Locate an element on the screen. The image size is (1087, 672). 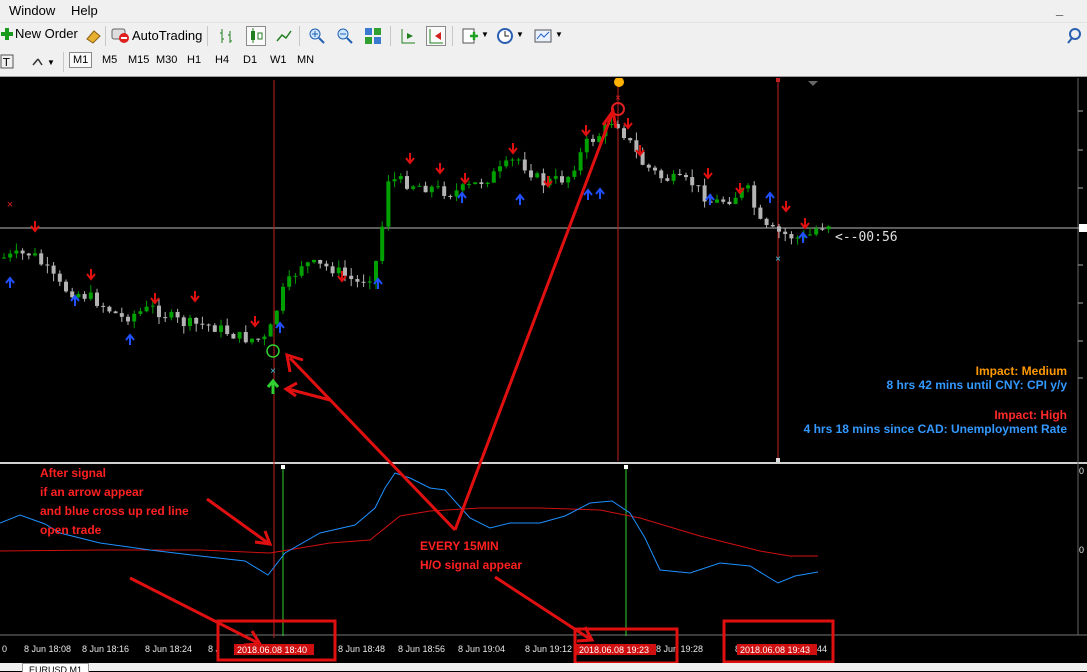
chart-shift-icon is located at coordinates (408, 36).